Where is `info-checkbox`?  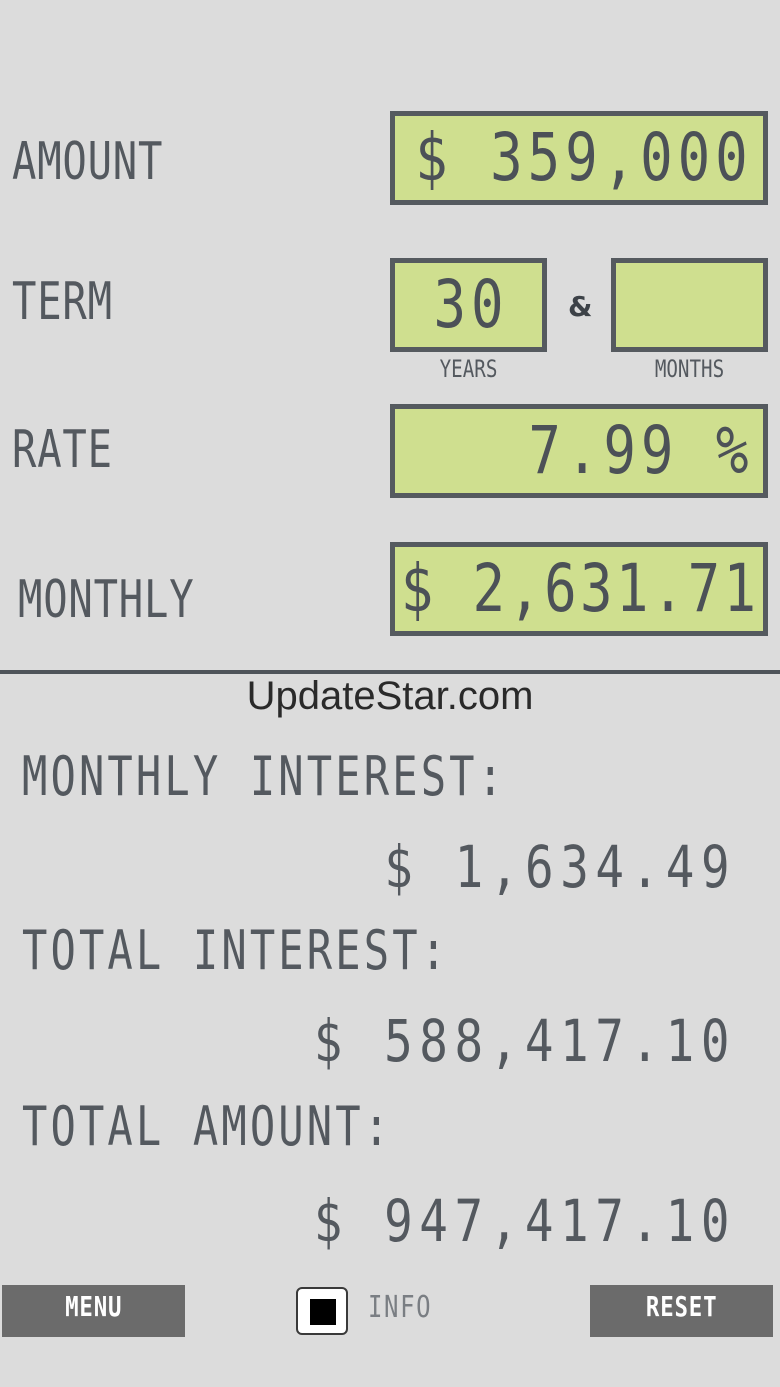
info-checkbox is located at coordinates (322, 1311).